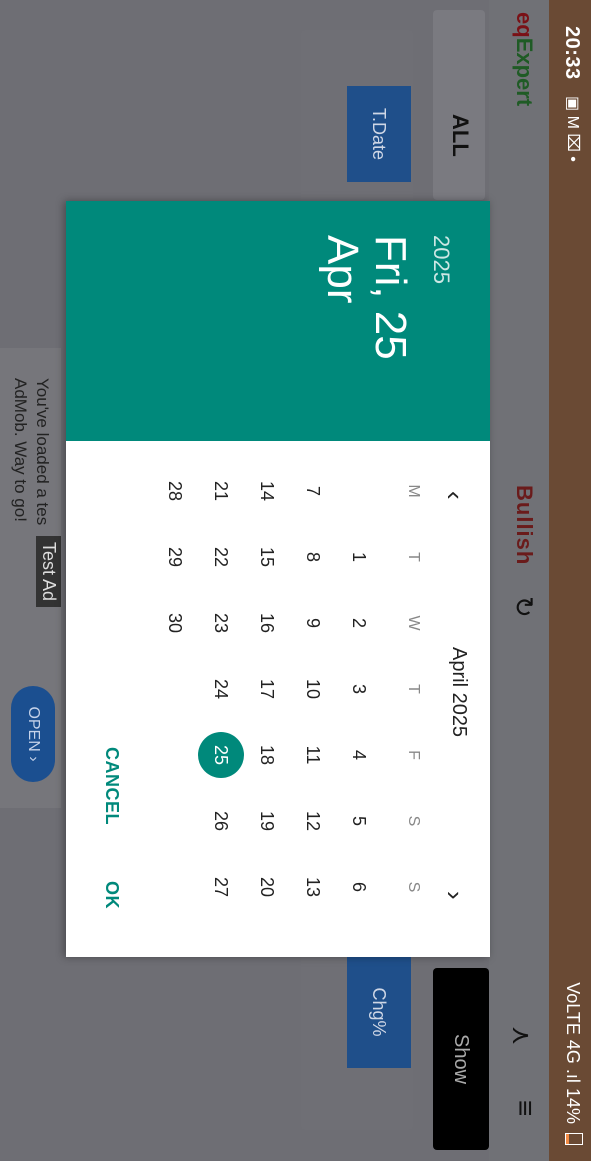 This screenshot has width=591, height=1161. I want to click on ad-tag: Test Ad, so click(48, 572).